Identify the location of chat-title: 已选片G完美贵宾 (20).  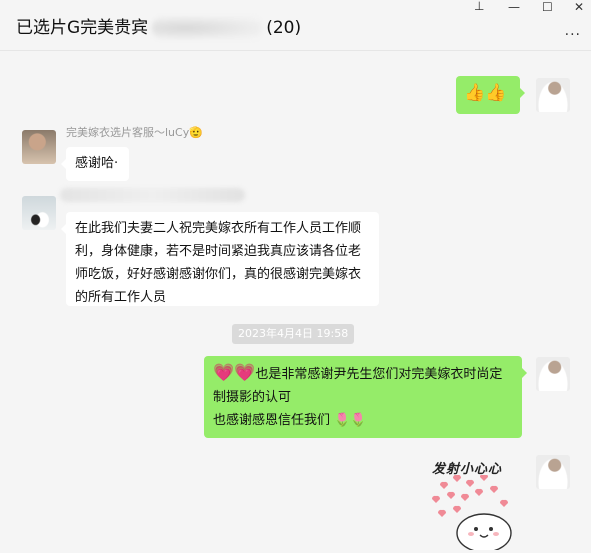
(158, 26).